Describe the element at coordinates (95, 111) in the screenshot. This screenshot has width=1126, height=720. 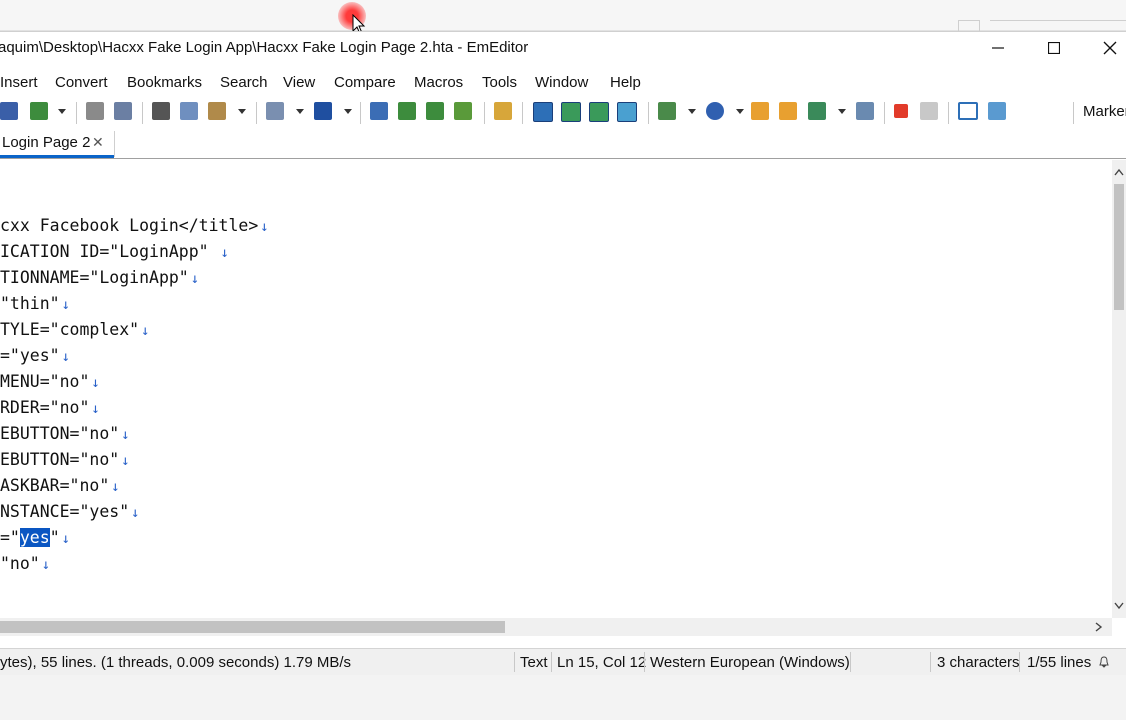
I see `print-icon` at that location.